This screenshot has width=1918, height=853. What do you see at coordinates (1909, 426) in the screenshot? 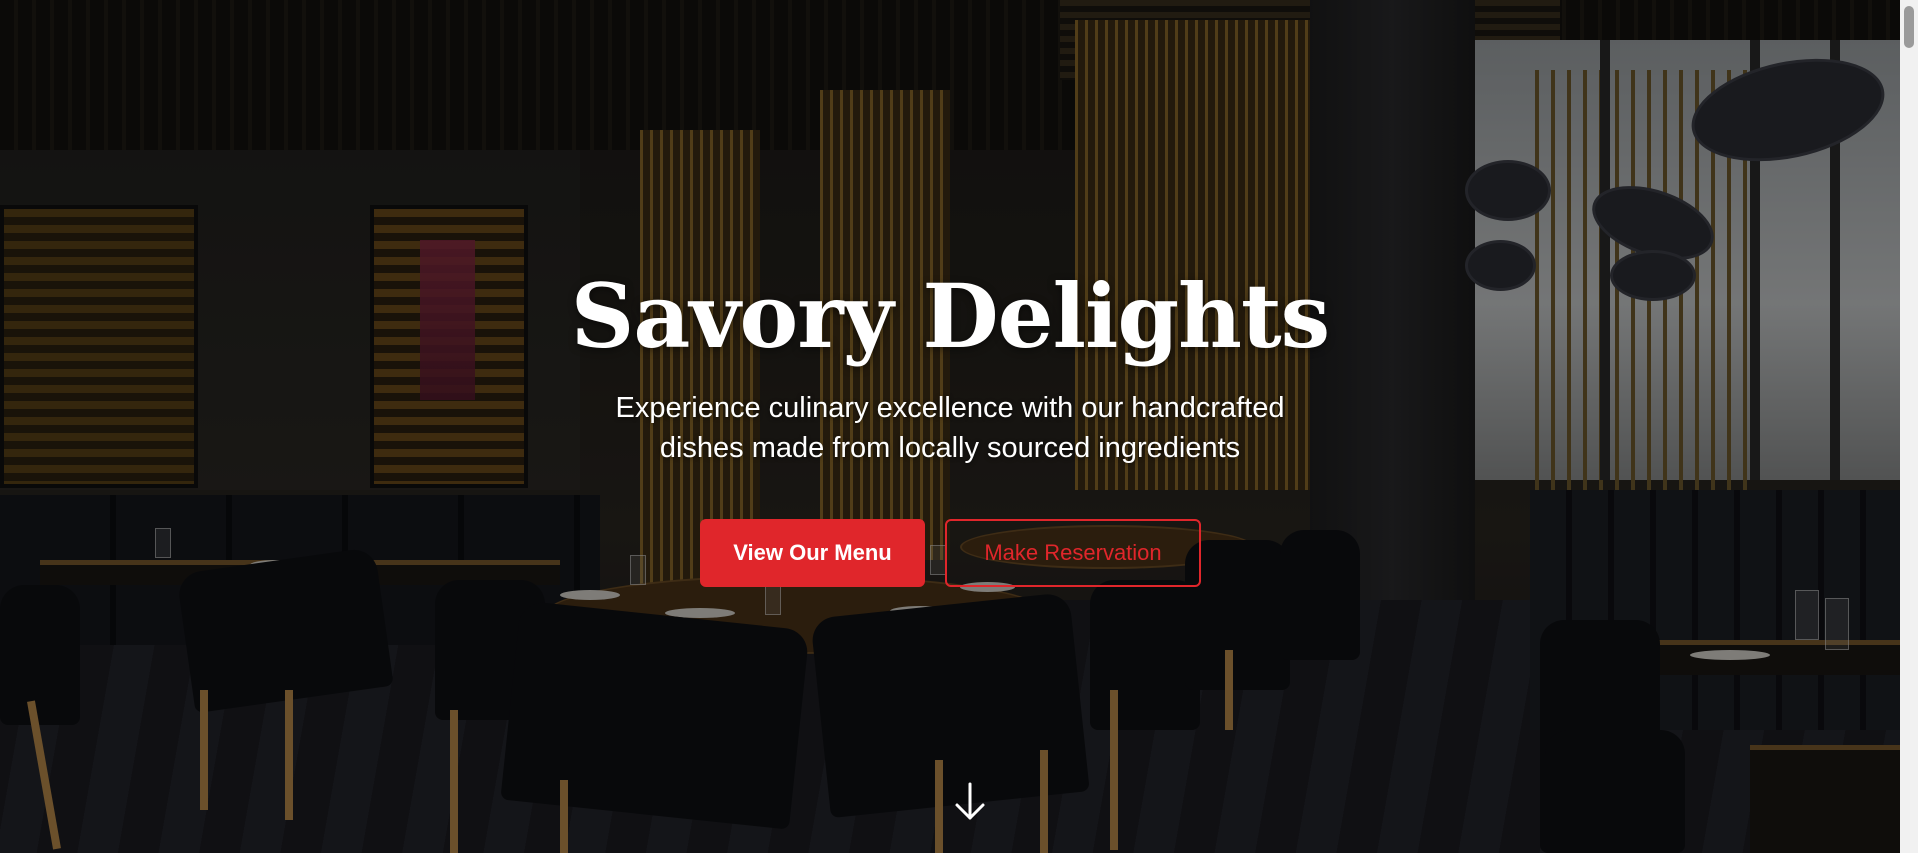
I see `page-scrollbar` at bounding box center [1909, 426].